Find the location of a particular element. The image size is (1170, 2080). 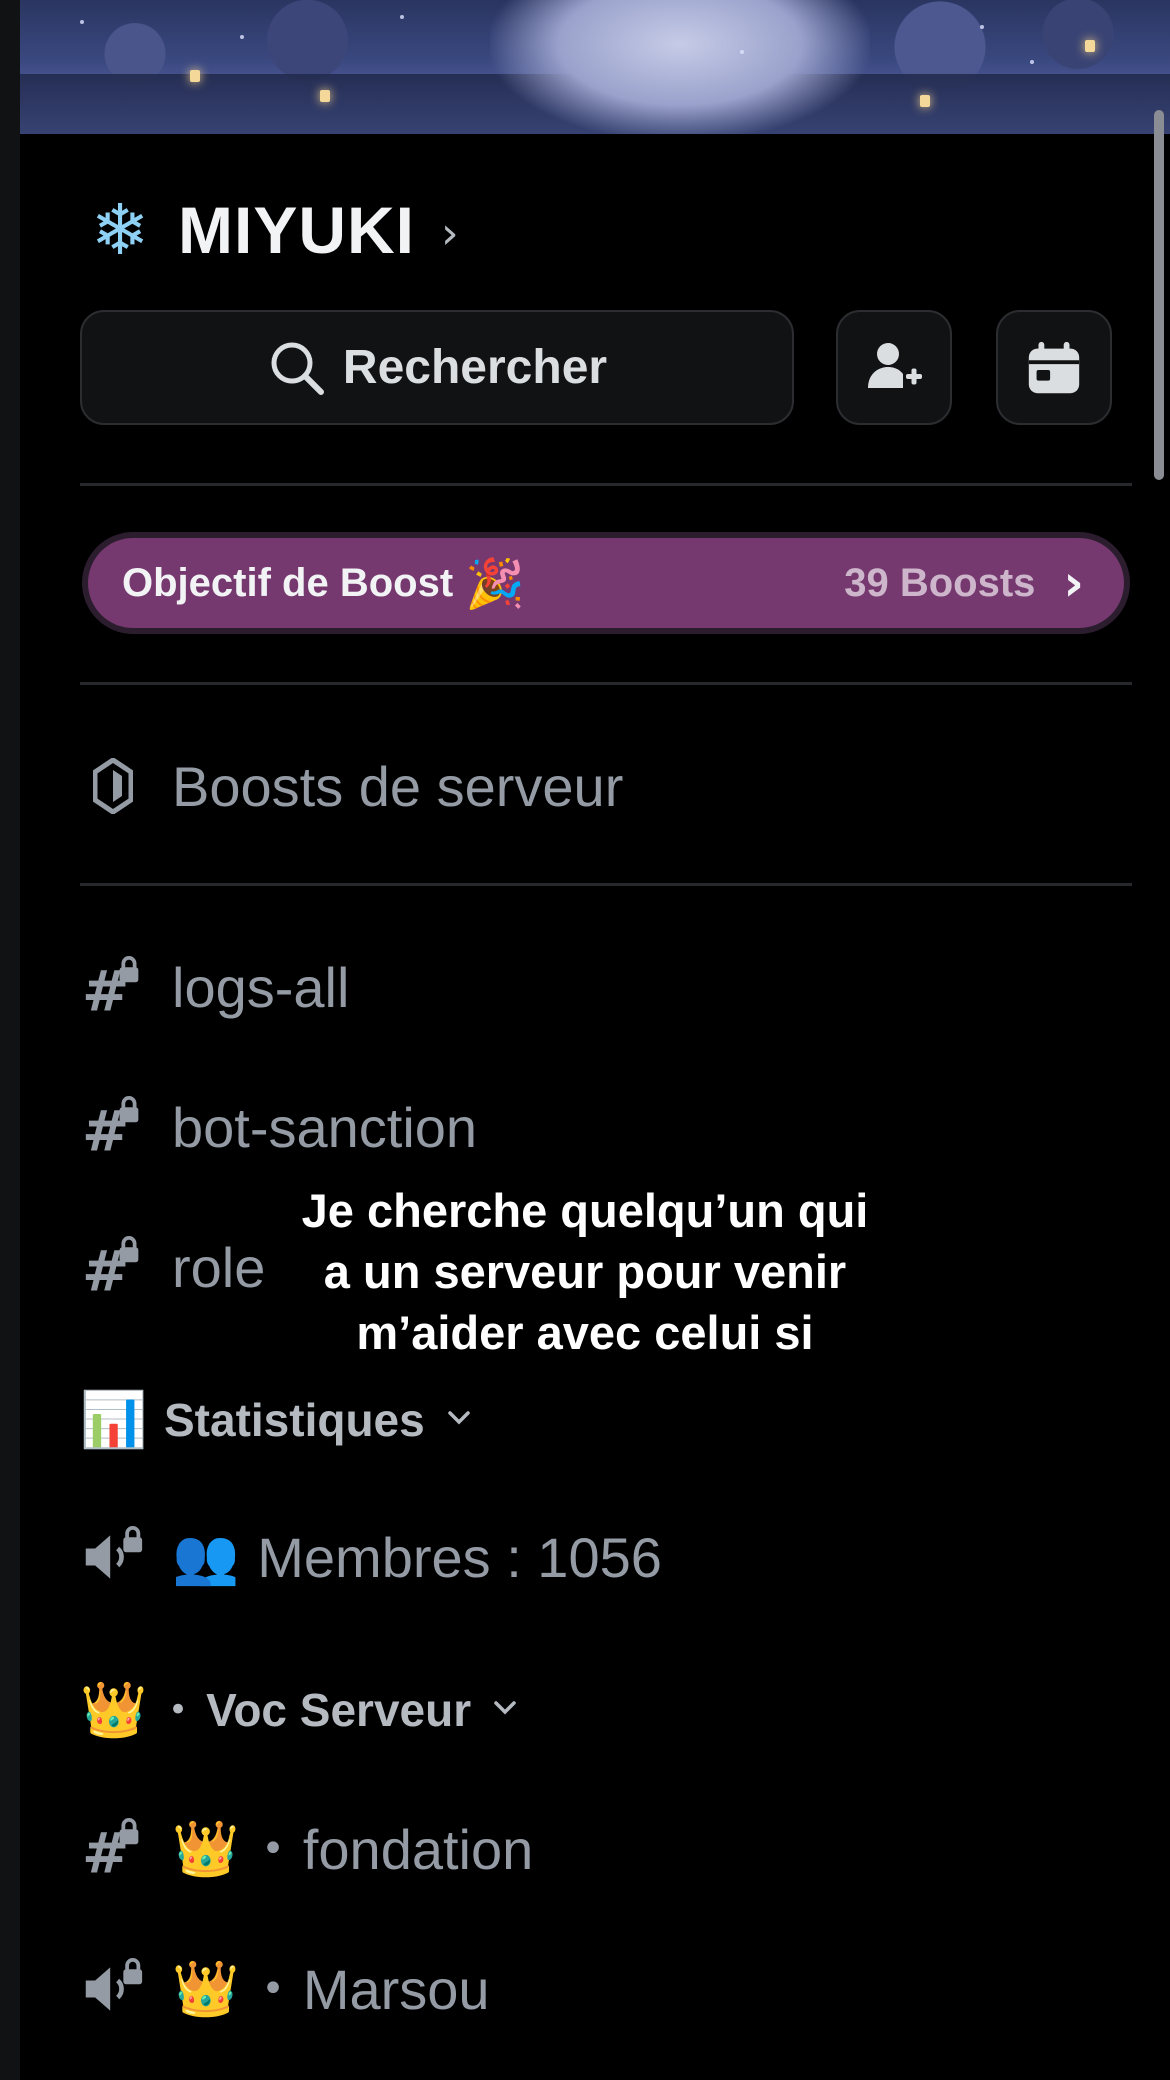

events-button is located at coordinates (1054, 367).